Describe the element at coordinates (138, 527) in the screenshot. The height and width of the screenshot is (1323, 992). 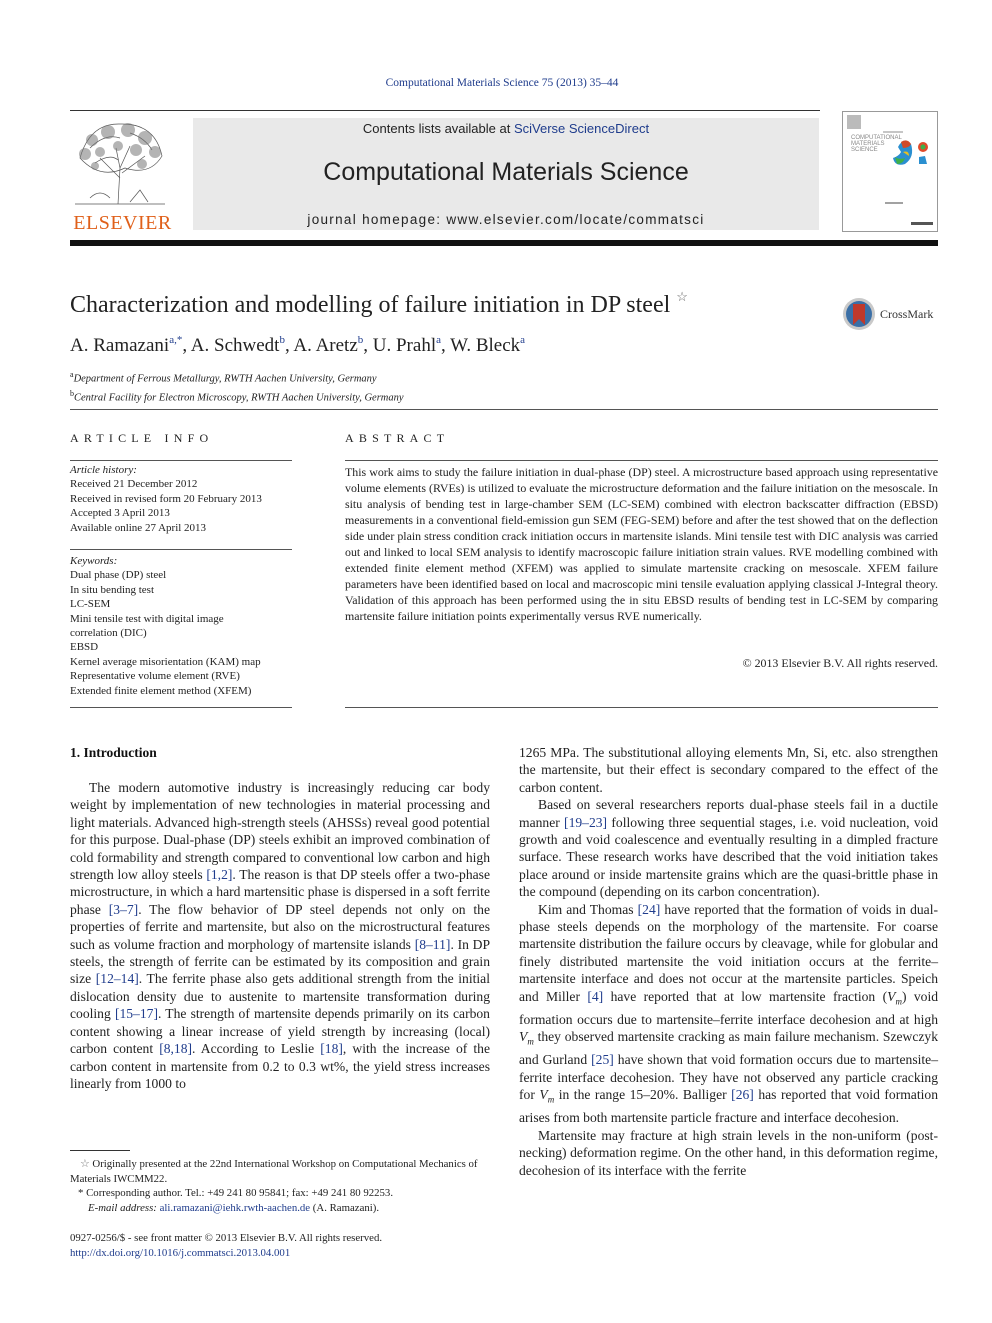
I see `history-item: Available online 27 April 2013` at that location.